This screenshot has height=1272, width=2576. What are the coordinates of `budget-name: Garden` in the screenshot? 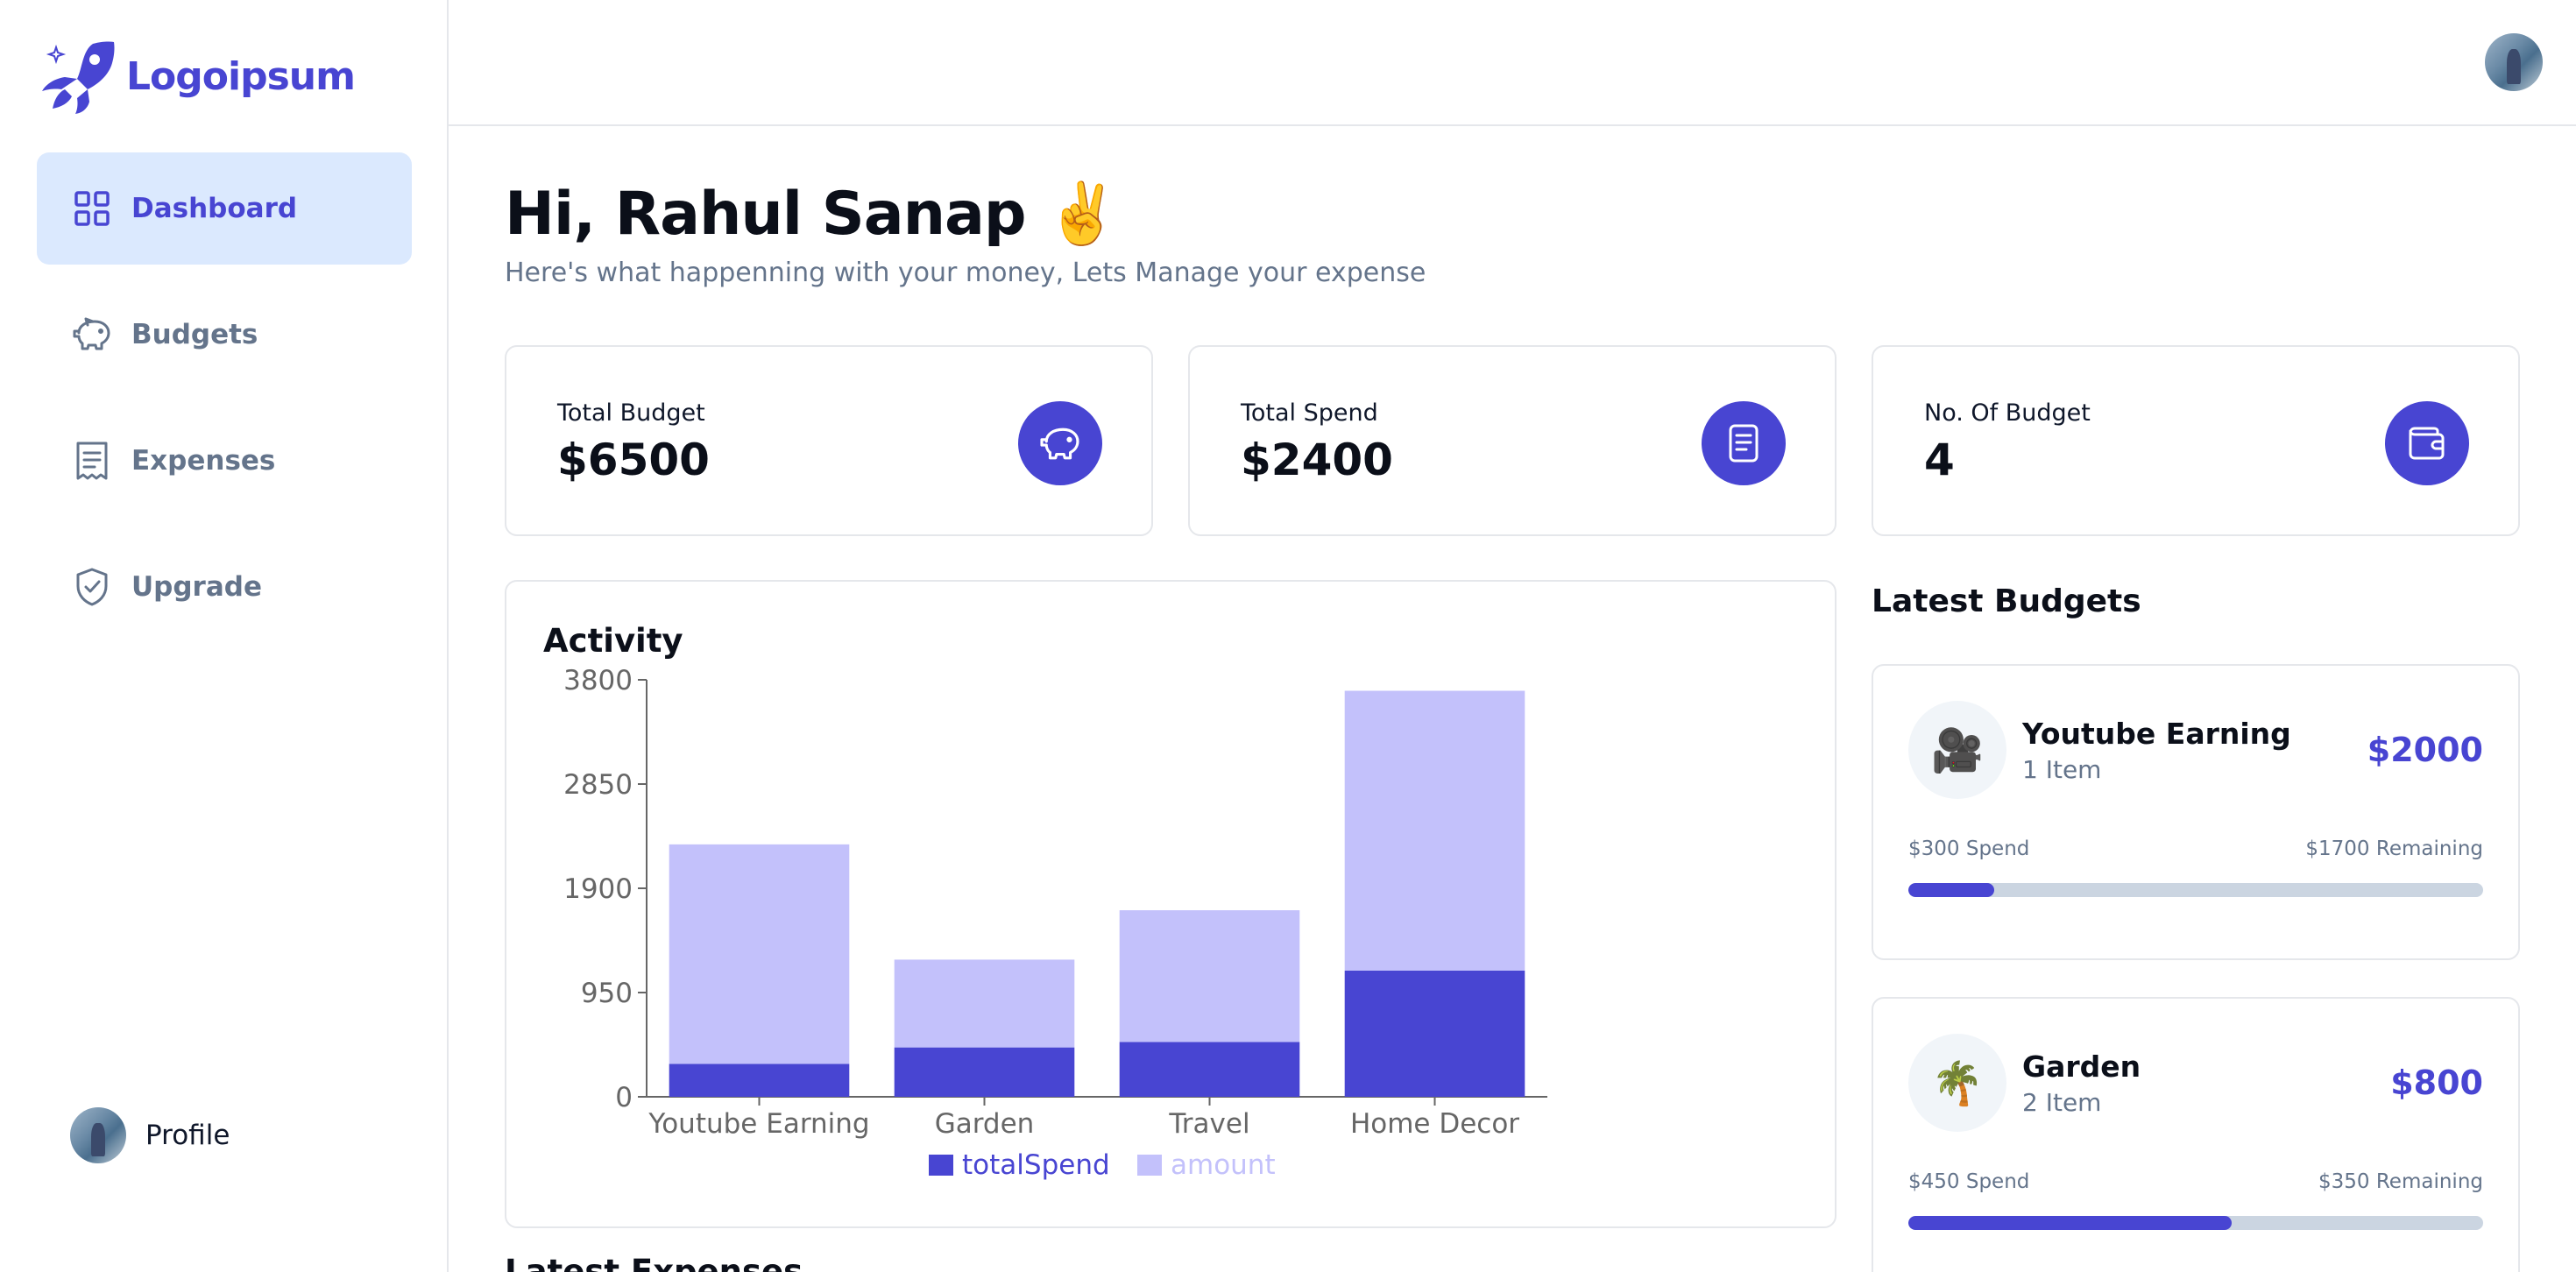 It's located at (2081, 1066).